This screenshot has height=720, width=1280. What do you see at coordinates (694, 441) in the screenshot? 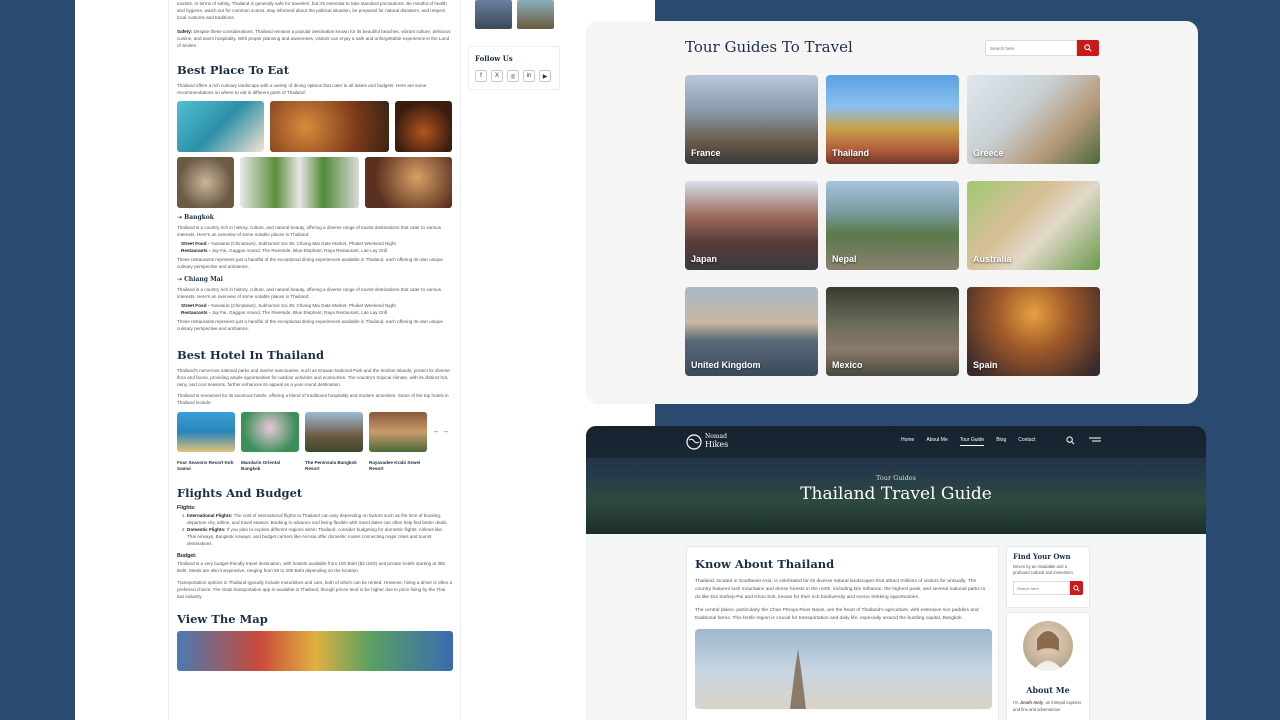
I see `globe-icon` at bounding box center [694, 441].